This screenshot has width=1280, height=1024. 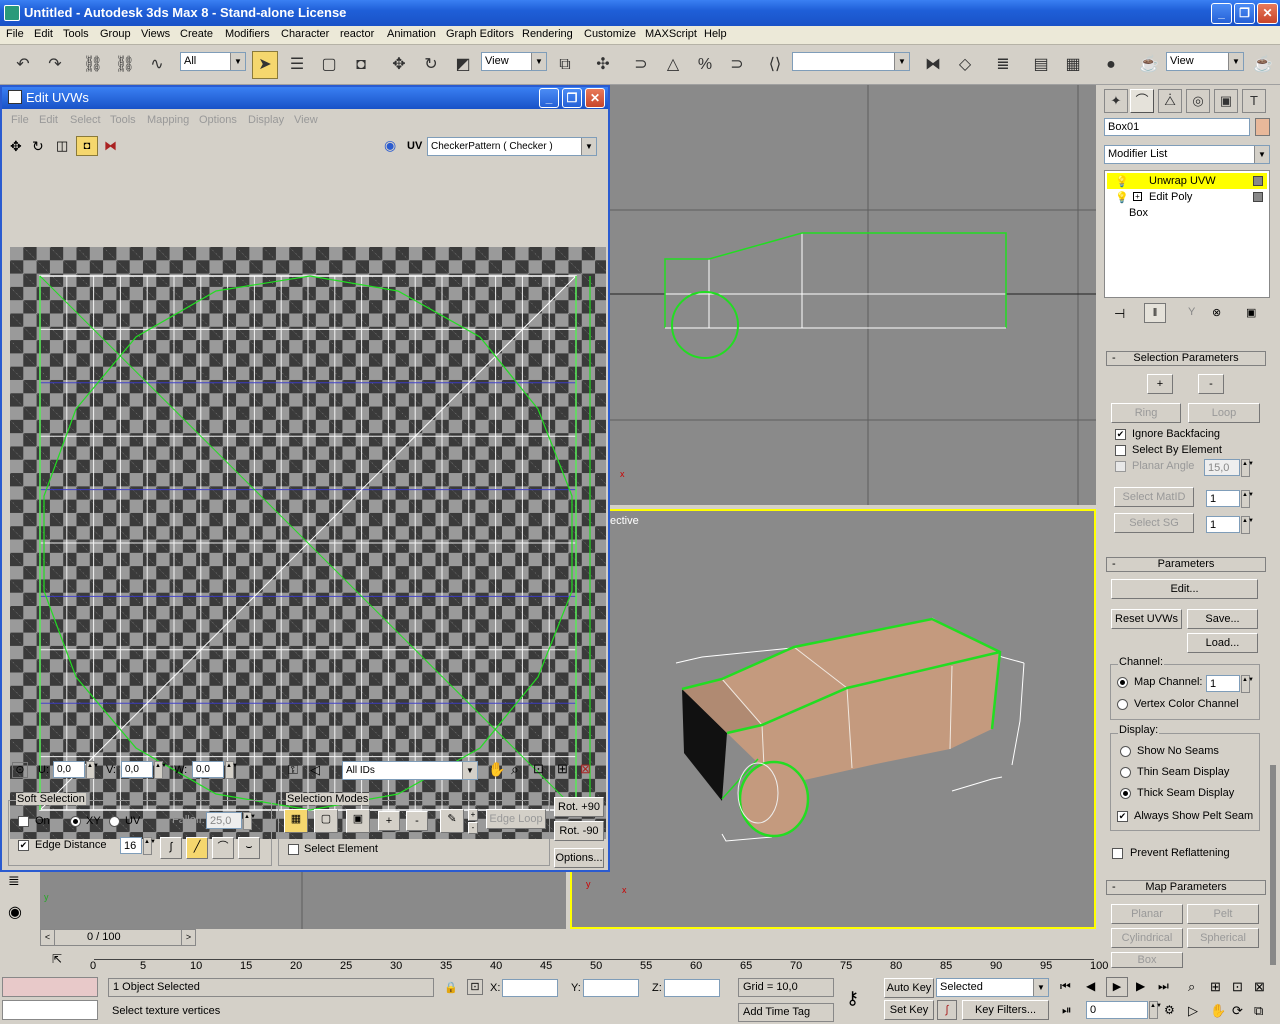 I want to click on configure-sets-icon: ▣, so click(x=1251, y=312).